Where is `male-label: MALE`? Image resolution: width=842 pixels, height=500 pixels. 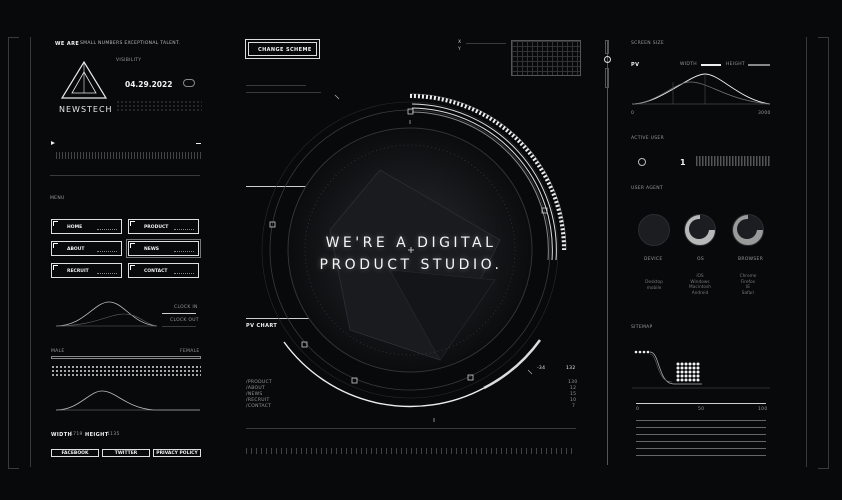
male-label: MALE is located at coordinates (58, 351).